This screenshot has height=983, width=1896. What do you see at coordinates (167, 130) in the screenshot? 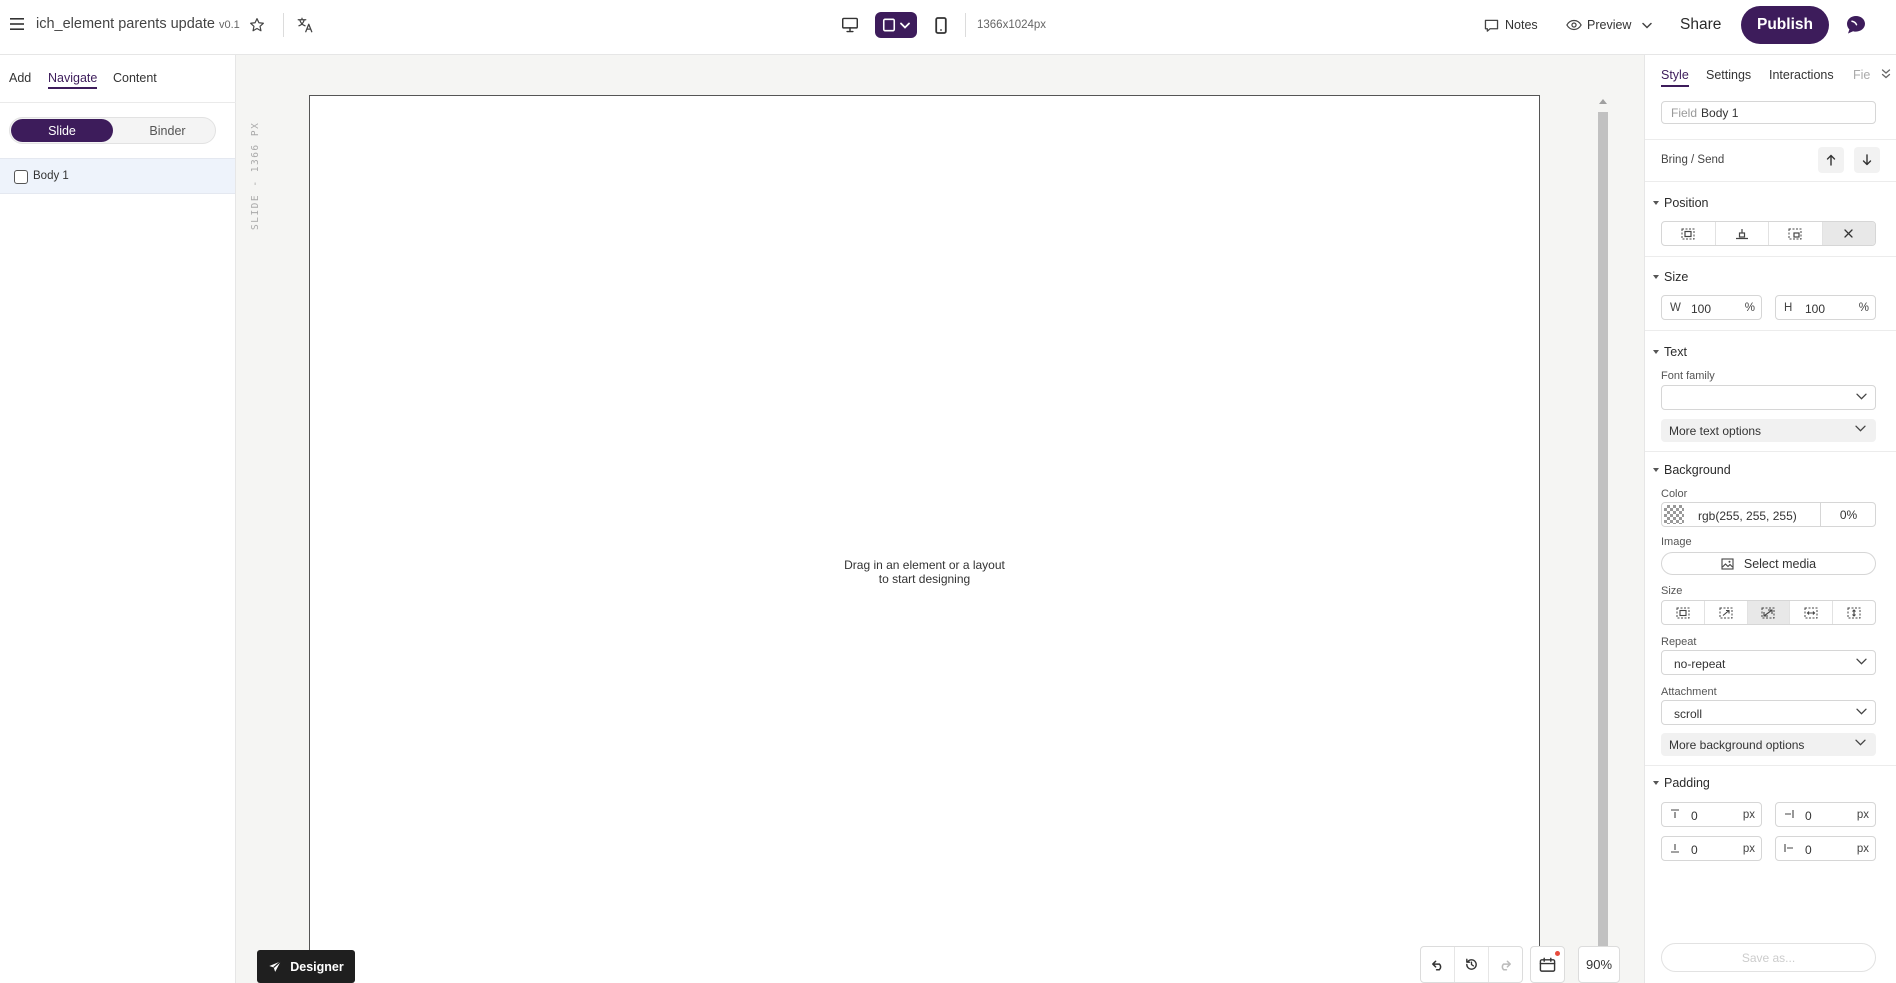
I see `binder-toggle-button: Binder` at bounding box center [167, 130].